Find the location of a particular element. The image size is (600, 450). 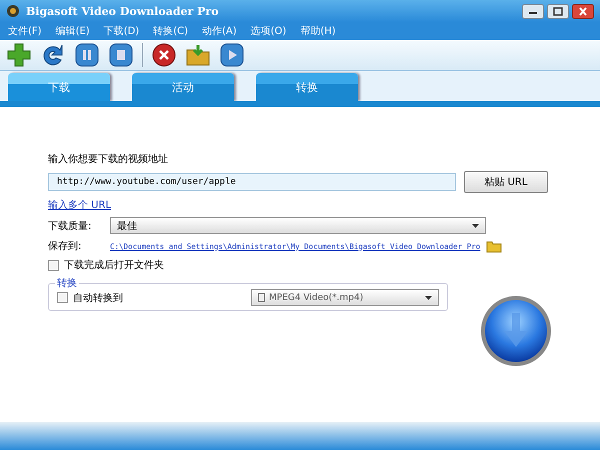

menu-item: 下载(D) is located at coordinates (122, 31).